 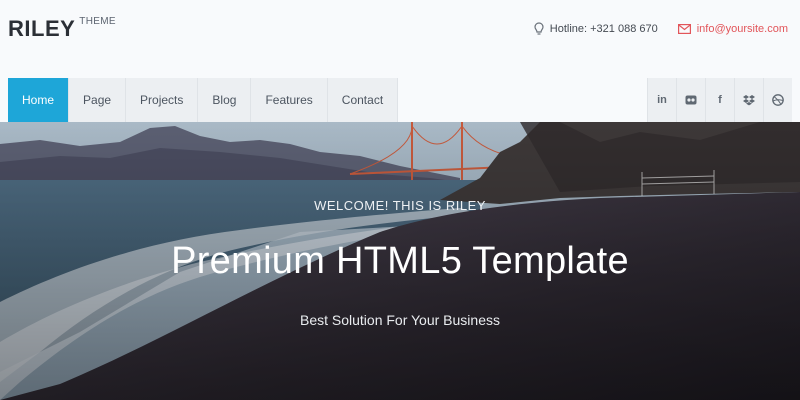 I want to click on dropbox-icon, so click(x=748, y=100).